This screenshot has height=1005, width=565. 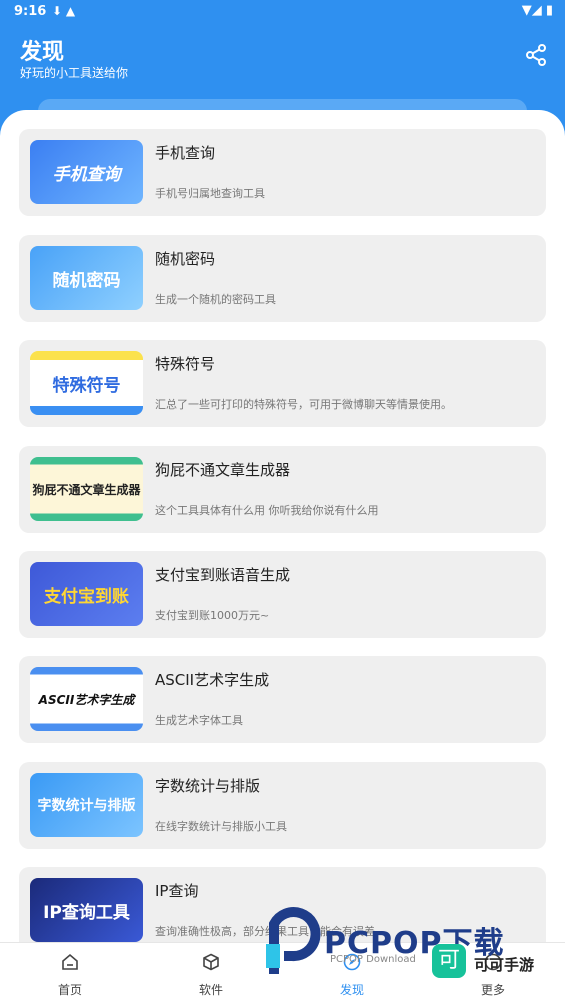 I want to click on tool-card-random-password: 随机密码 随机密码 生成一个随机的密码工具, so click(x=282, y=278).